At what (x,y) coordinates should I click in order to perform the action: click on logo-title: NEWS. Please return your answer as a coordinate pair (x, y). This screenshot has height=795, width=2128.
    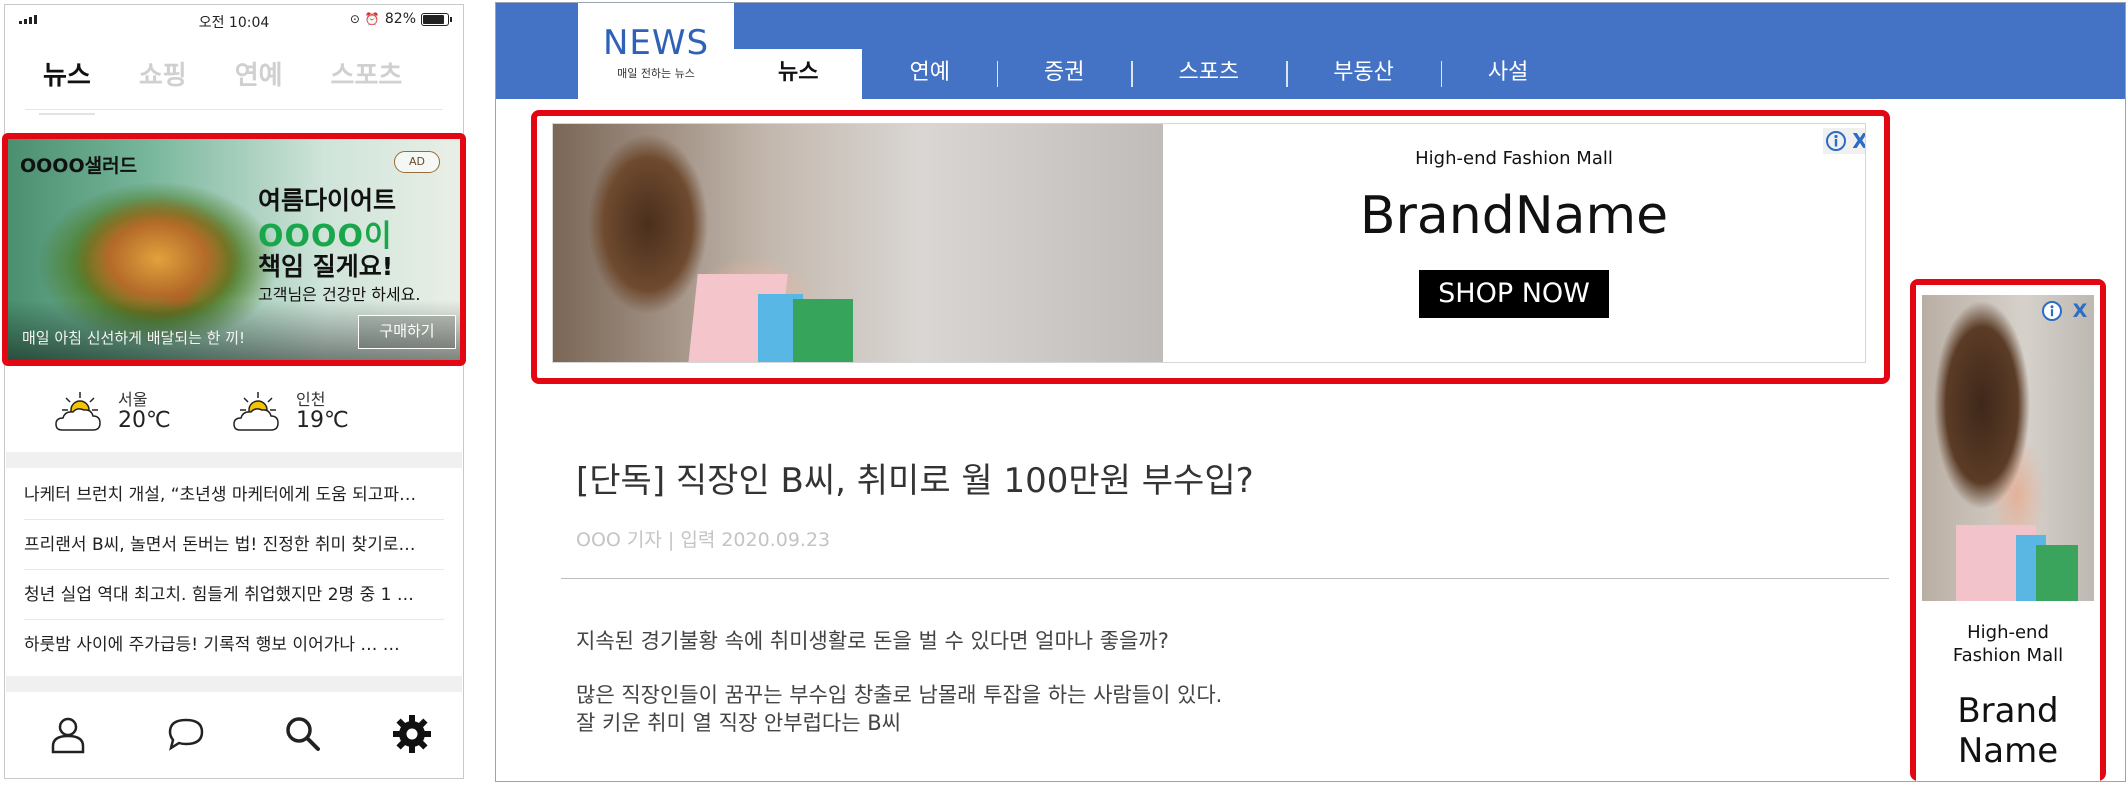
    Looking at the image, I should click on (656, 43).